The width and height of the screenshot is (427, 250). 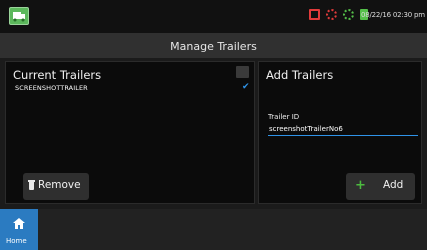 I want to click on select-all-checkbox, so click(x=242, y=72).